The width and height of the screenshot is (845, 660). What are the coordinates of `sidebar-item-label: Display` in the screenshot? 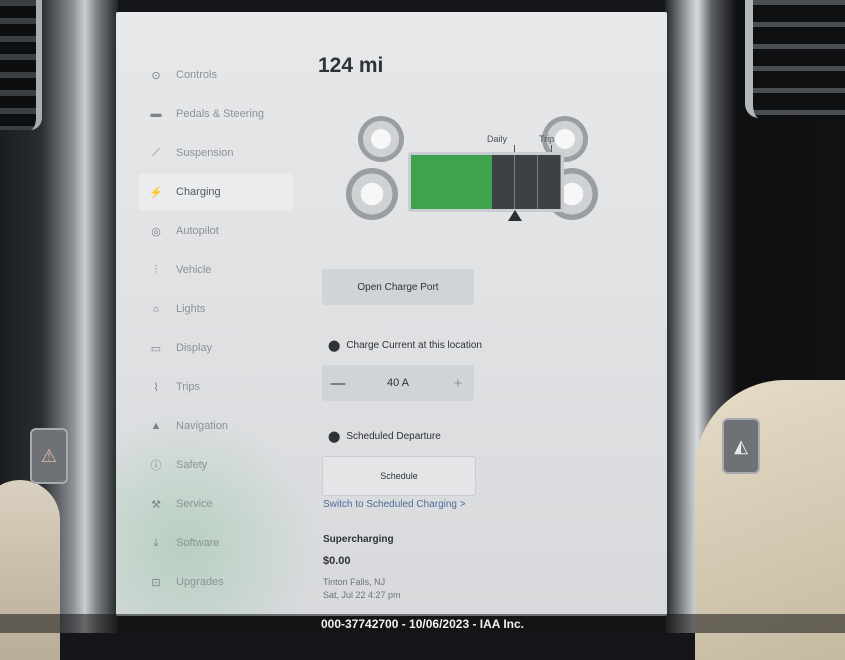 It's located at (194, 348).